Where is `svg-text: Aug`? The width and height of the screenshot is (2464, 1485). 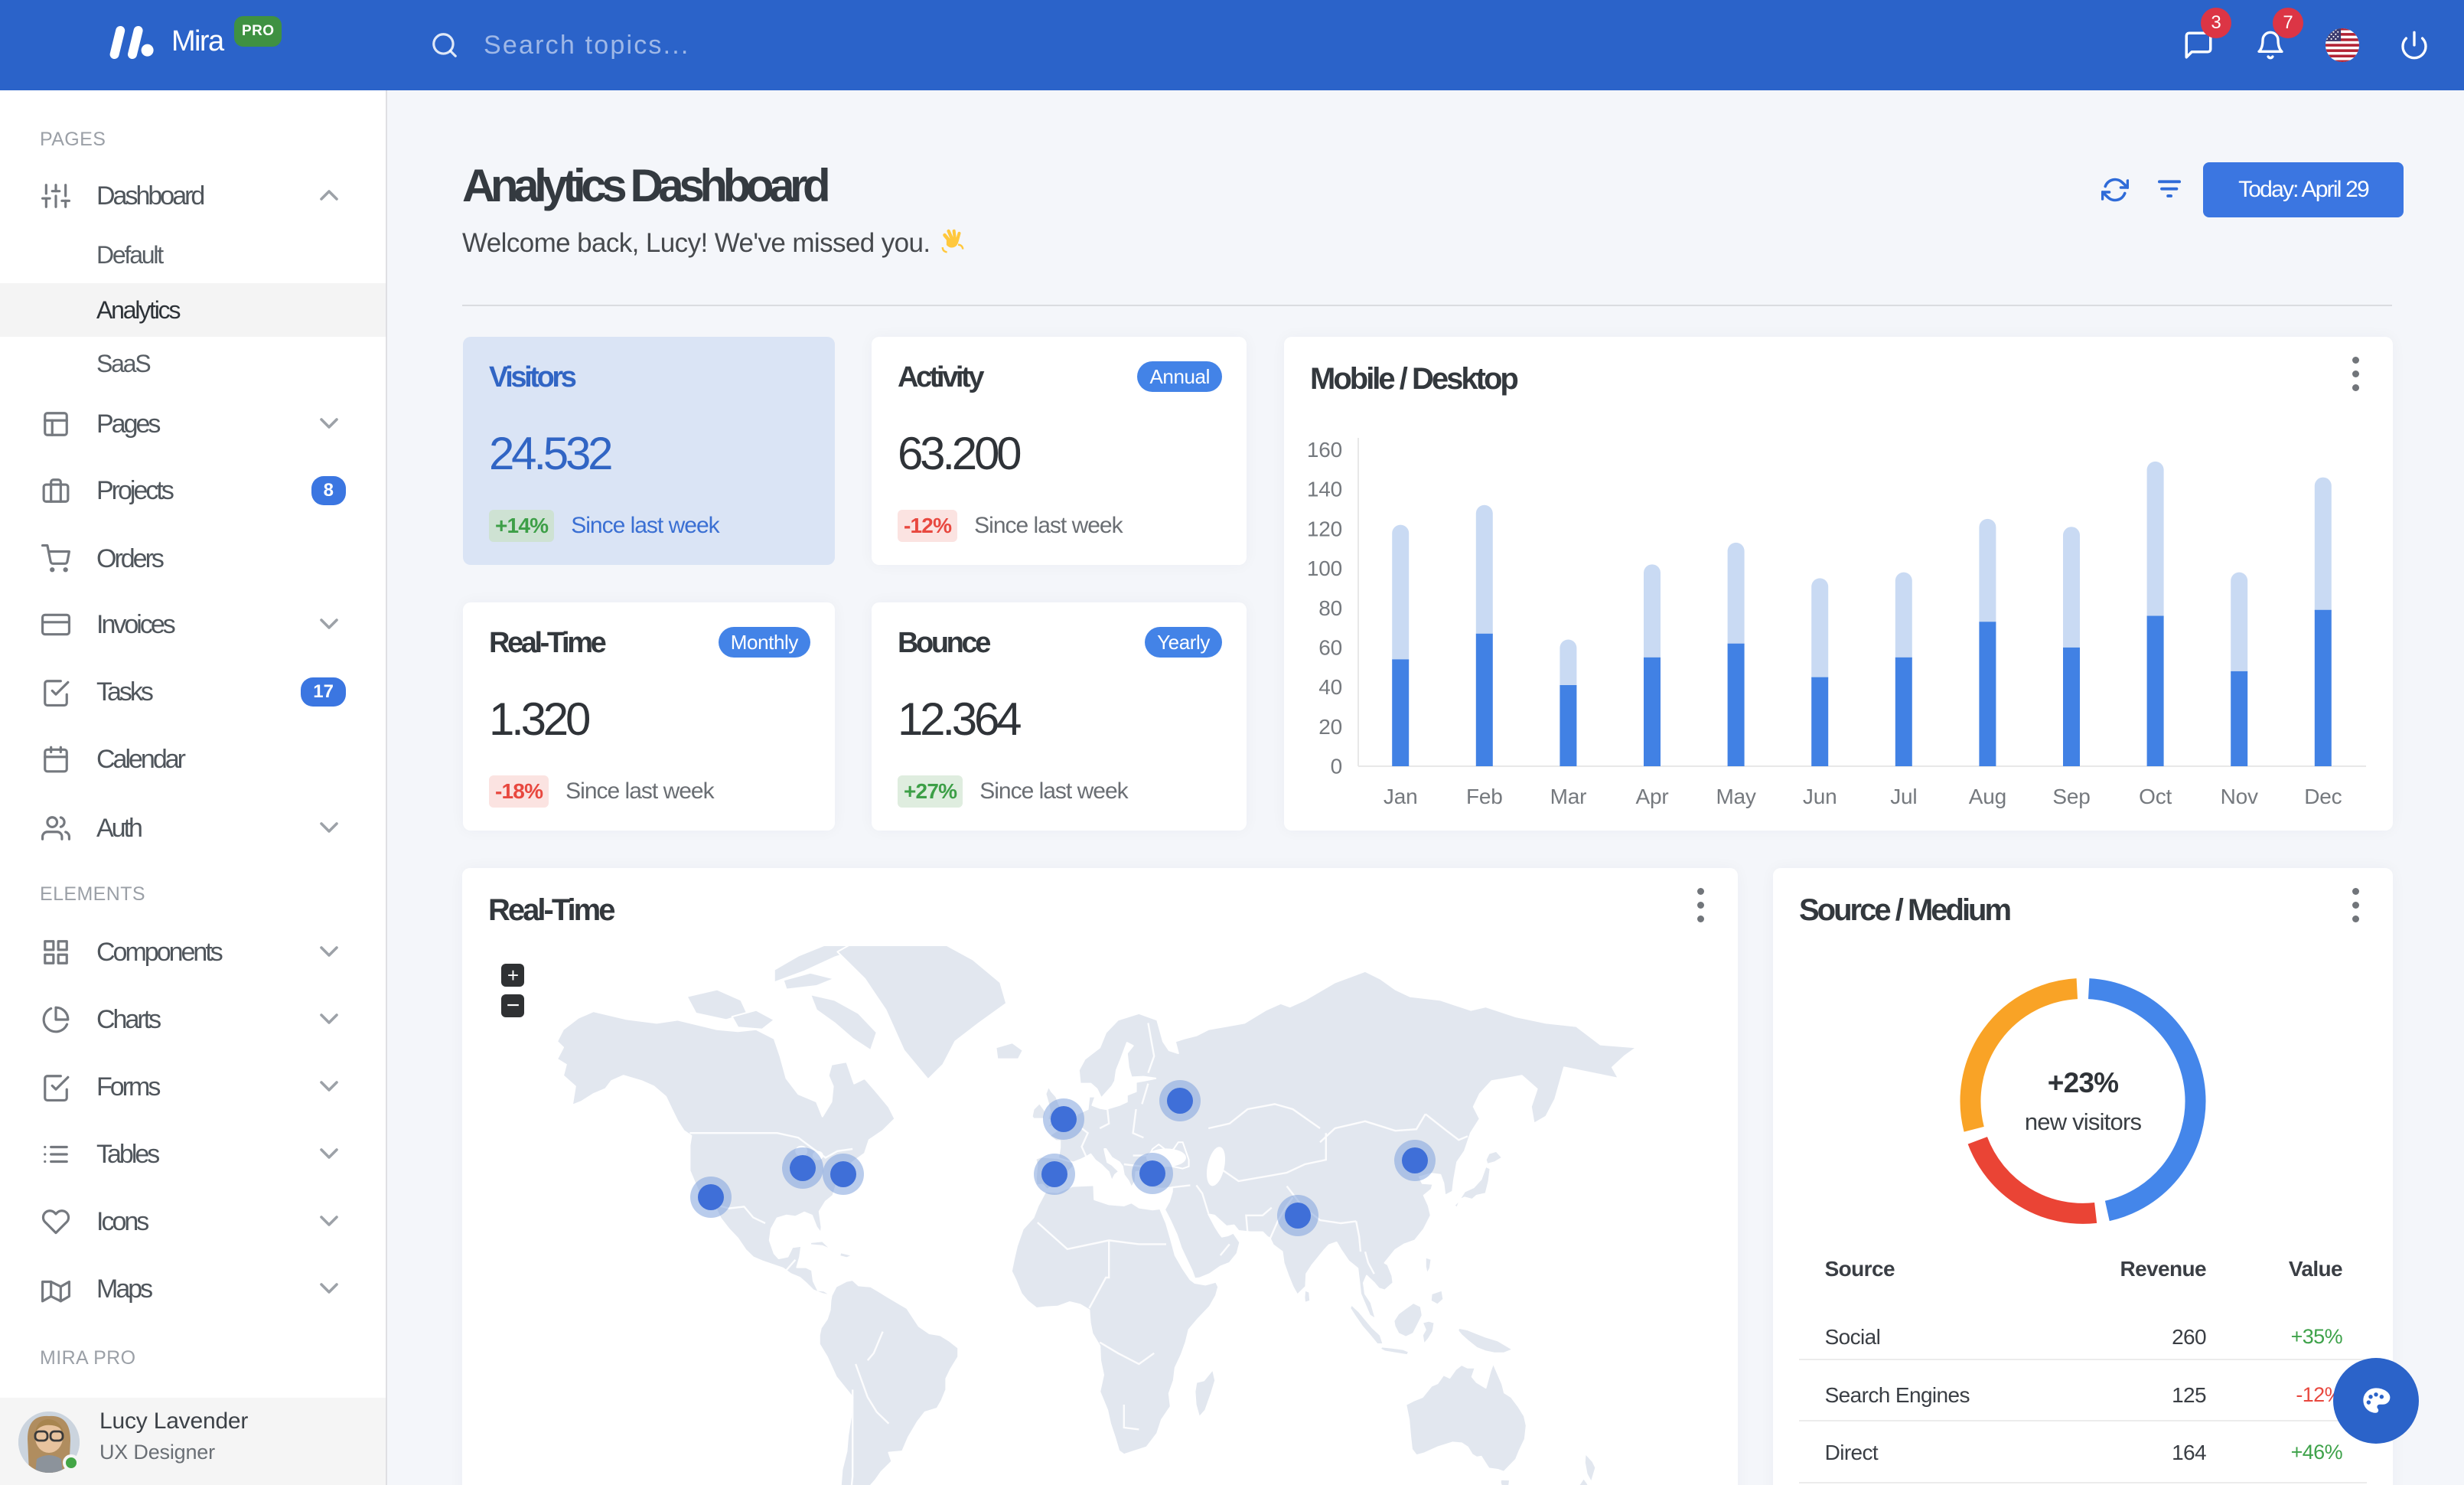 svg-text: Aug is located at coordinates (1988, 796).